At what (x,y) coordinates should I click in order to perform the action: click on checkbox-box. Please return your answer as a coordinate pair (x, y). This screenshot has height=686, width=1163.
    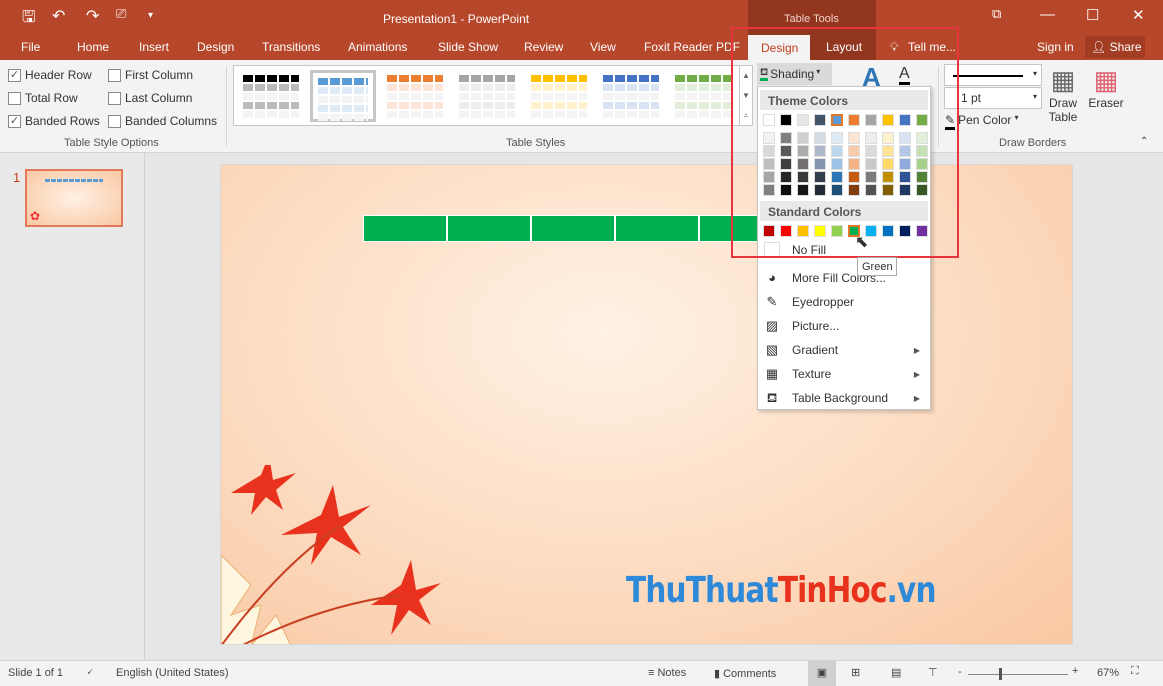
    Looking at the image, I should click on (14, 98).